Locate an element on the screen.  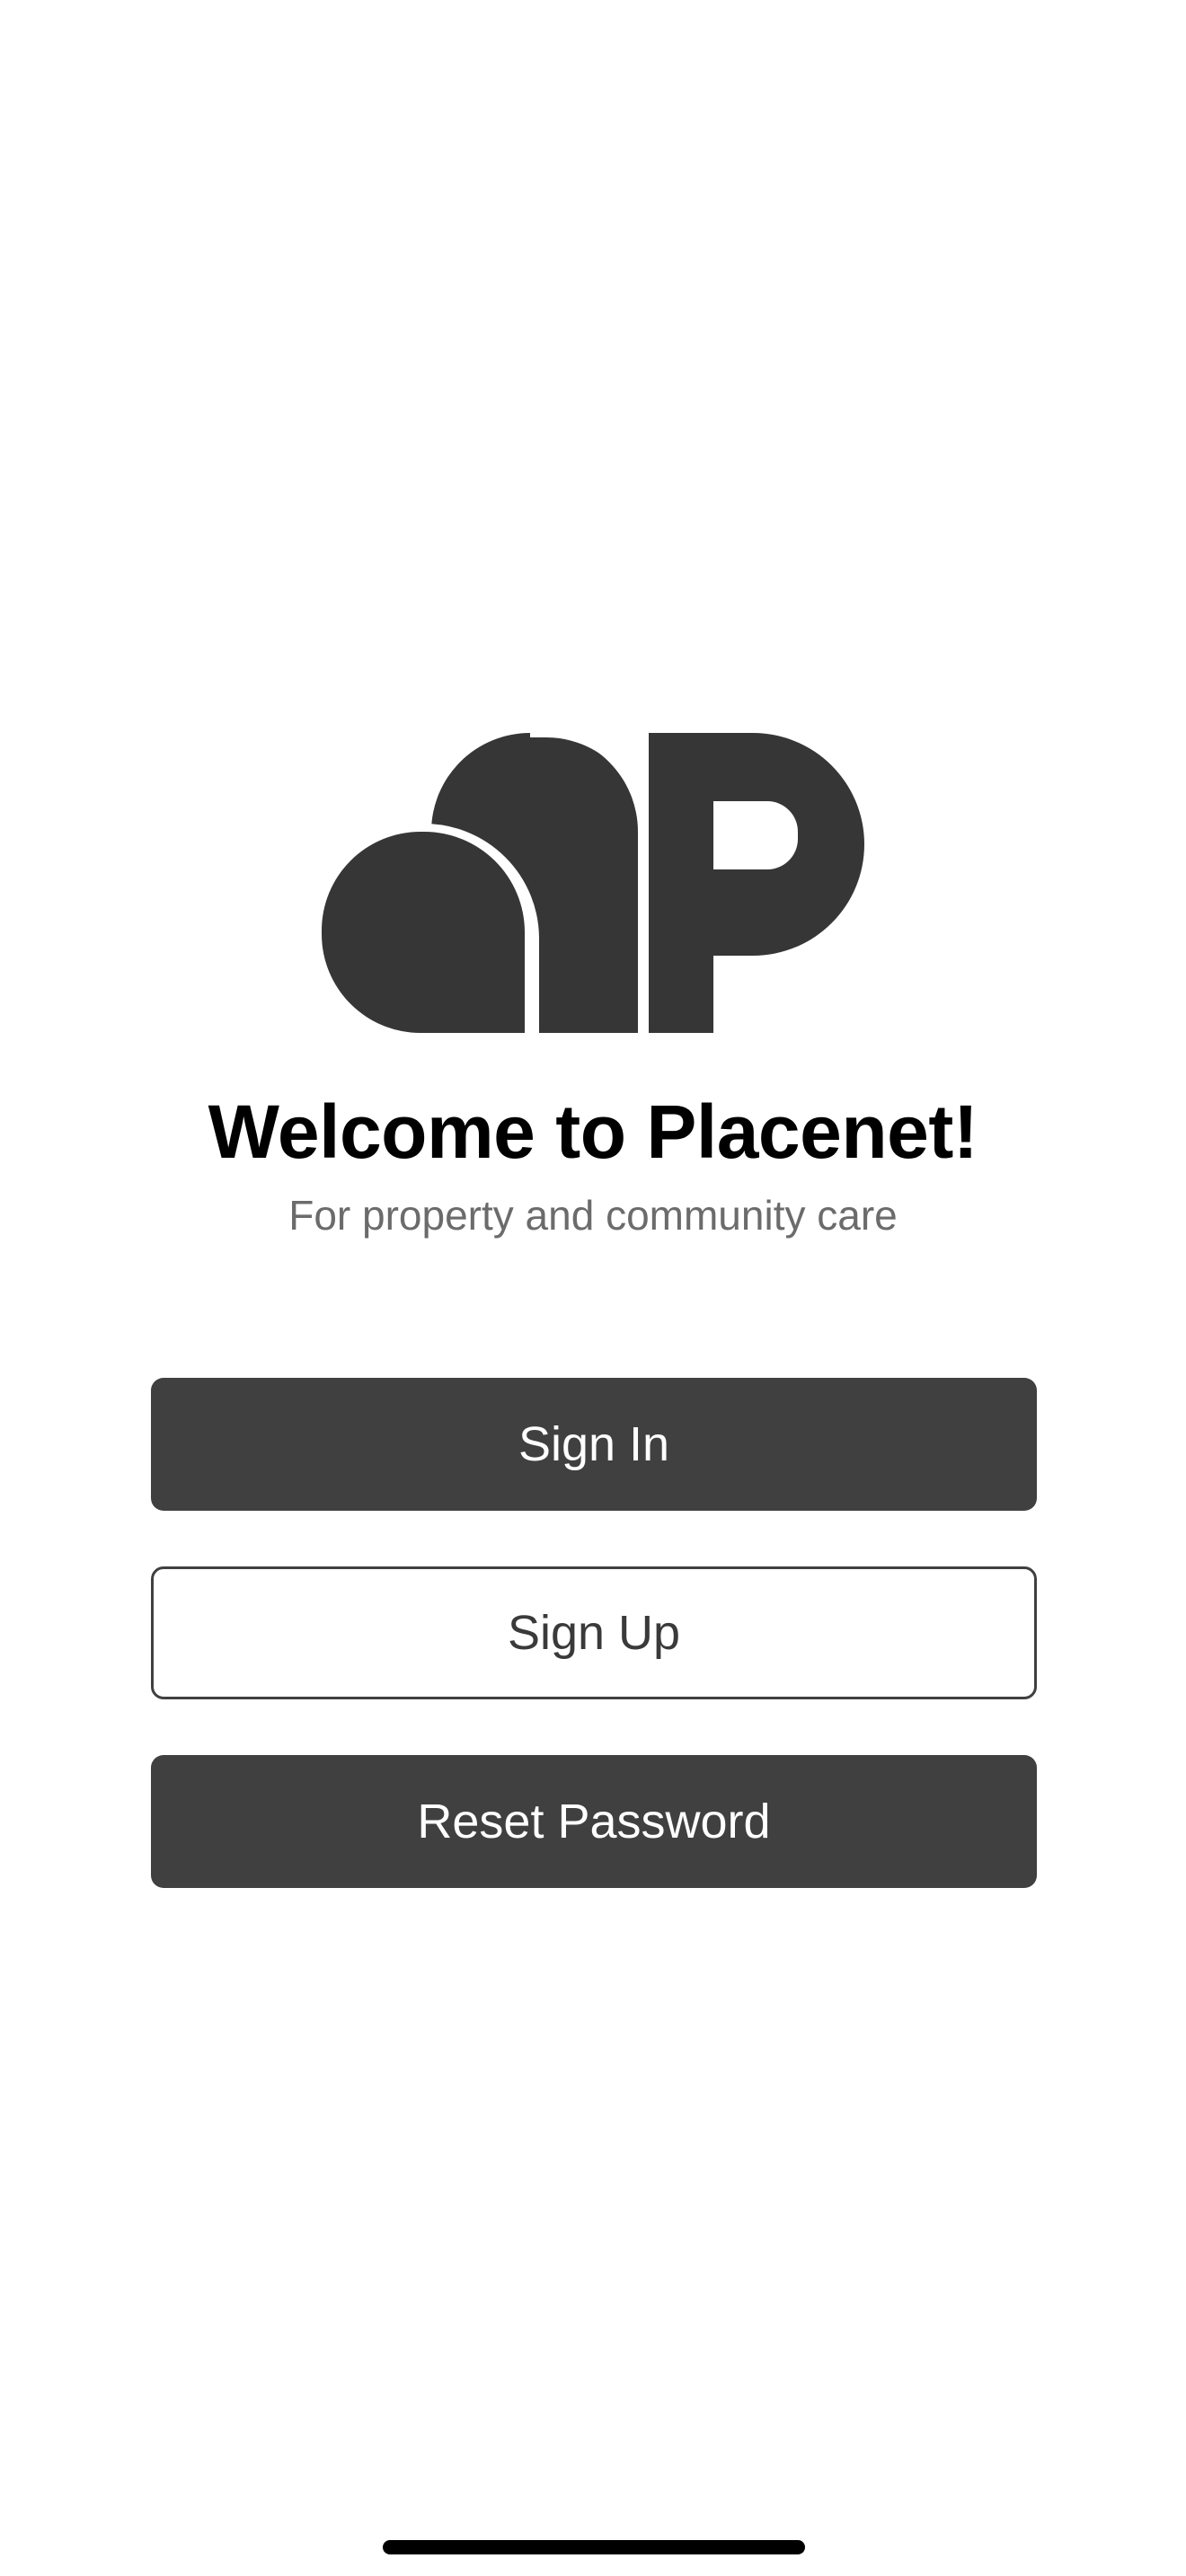
home-indicator is located at coordinates (594, 2547).